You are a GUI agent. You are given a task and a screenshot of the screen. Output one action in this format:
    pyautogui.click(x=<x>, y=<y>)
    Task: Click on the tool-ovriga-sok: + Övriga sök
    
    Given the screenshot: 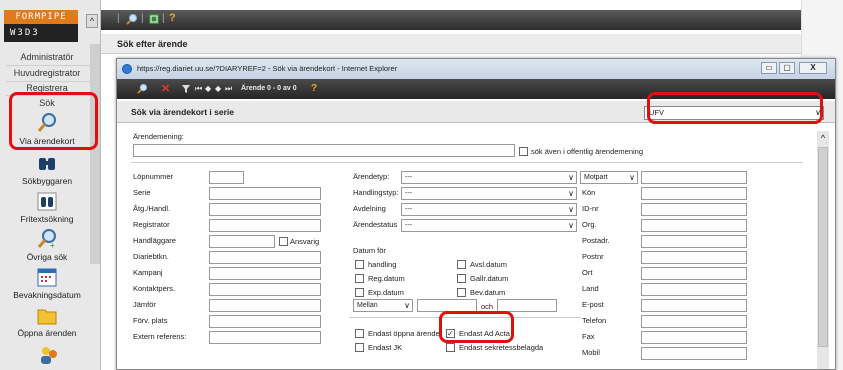 What is the action you would take?
    pyautogui.click(x=47, y=245)
    